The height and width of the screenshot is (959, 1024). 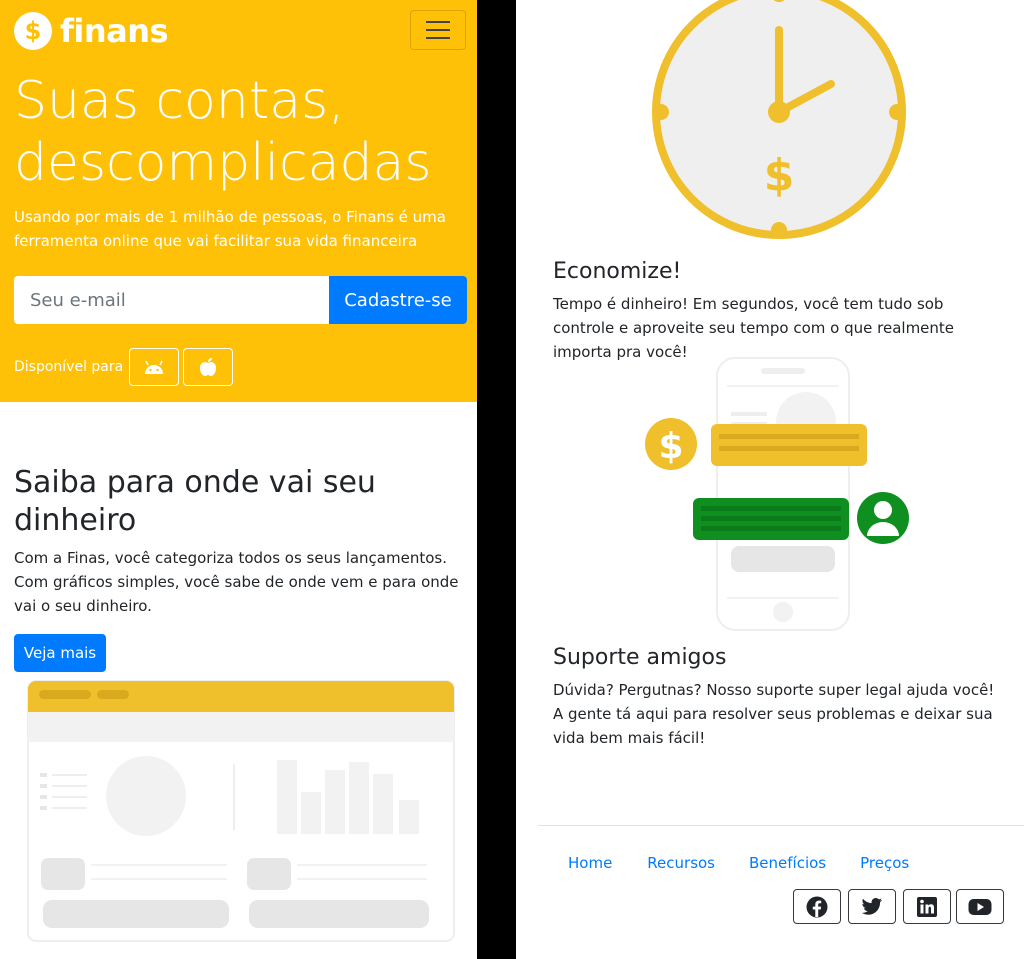 What do you see at coordinates (241, 811) in the screenshot?
I see `dashboard-illustration` at bounding box center [241, 811].